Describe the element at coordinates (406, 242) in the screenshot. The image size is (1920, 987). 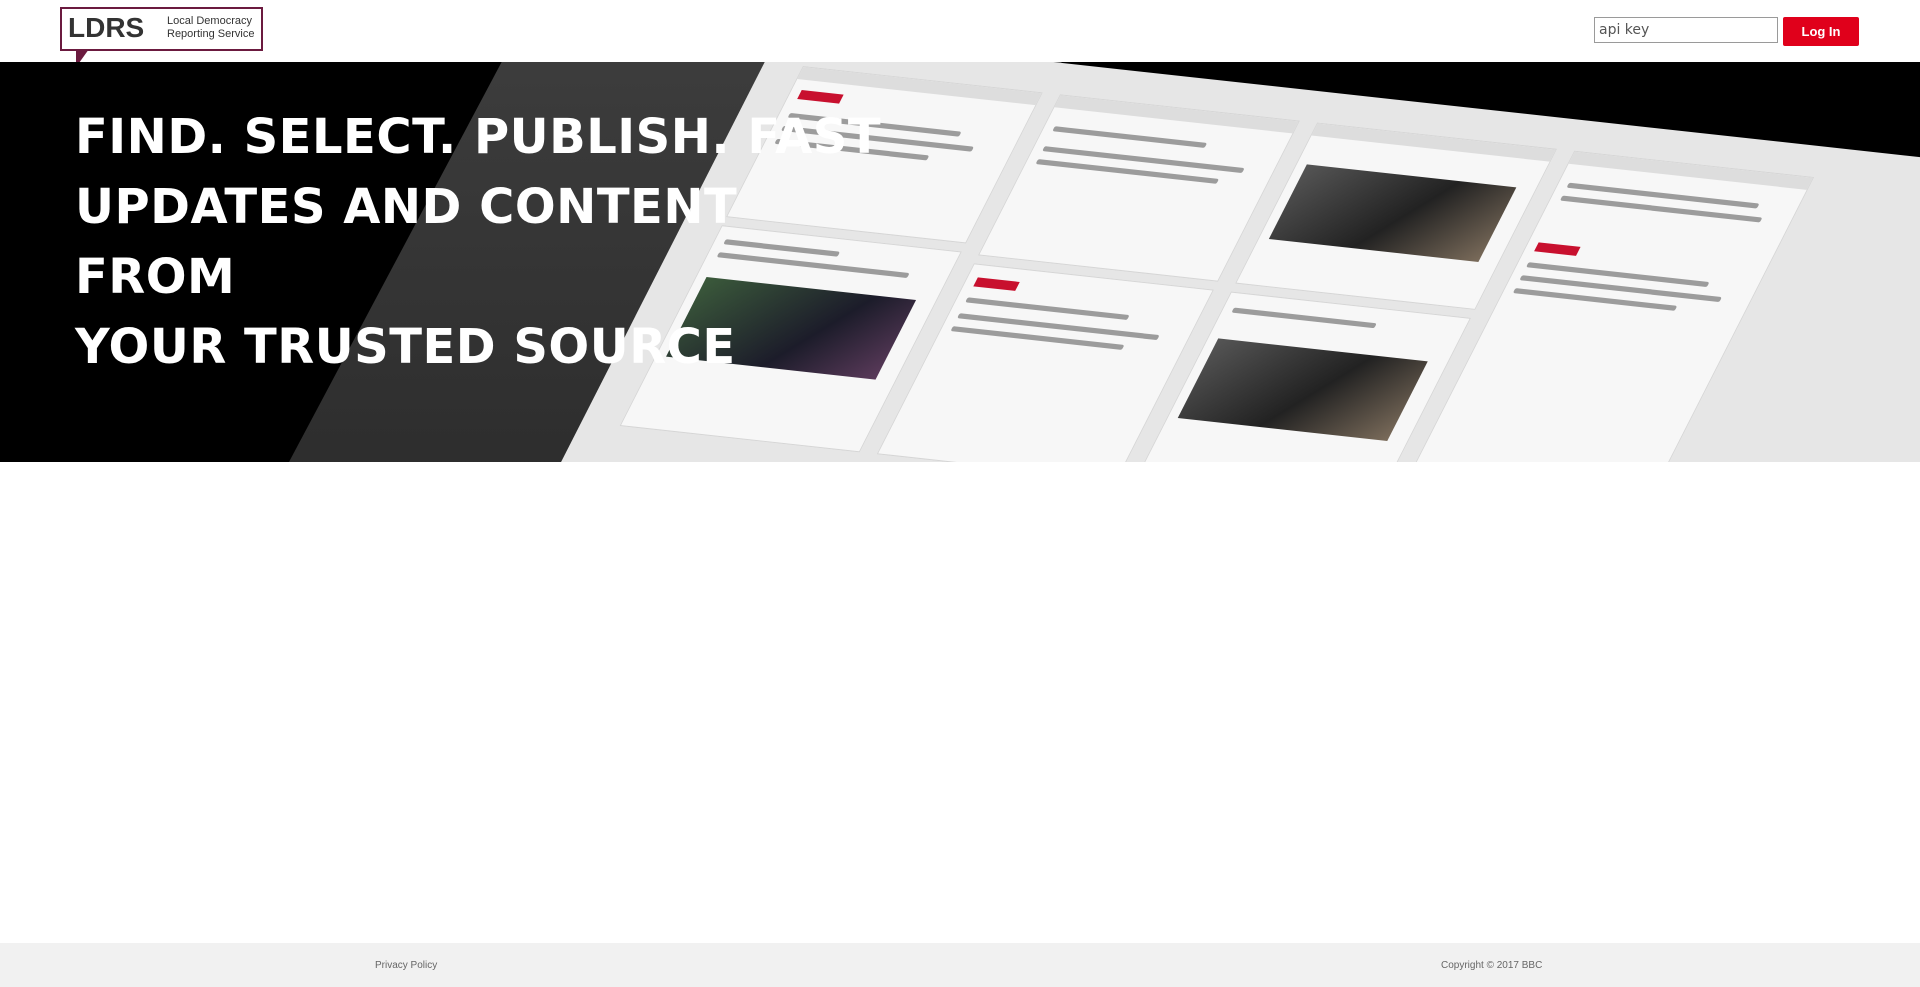
I see `hero-headline-line2: UPDATES AND CONTENT FROM` at that location.